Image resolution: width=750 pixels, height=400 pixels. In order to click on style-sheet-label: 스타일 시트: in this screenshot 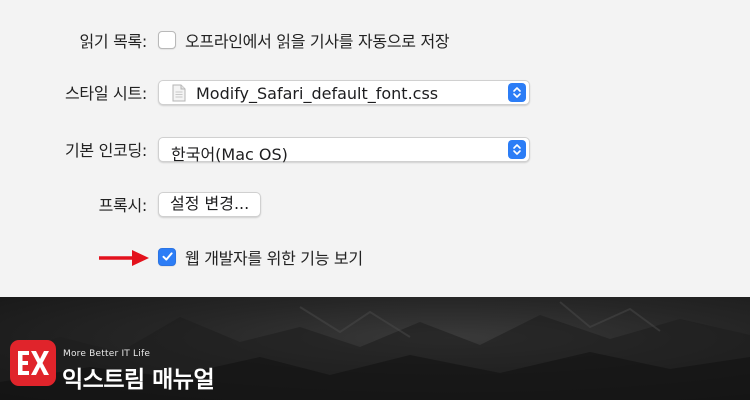, I will do `click(106, 93)`.